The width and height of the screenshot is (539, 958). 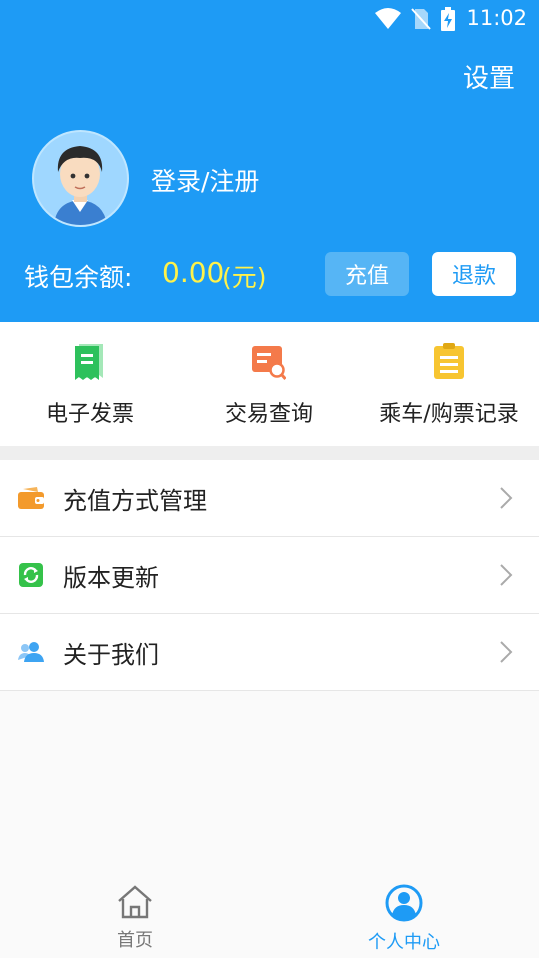 I want to click on no-sim-icon, so click(x=421, y=19).